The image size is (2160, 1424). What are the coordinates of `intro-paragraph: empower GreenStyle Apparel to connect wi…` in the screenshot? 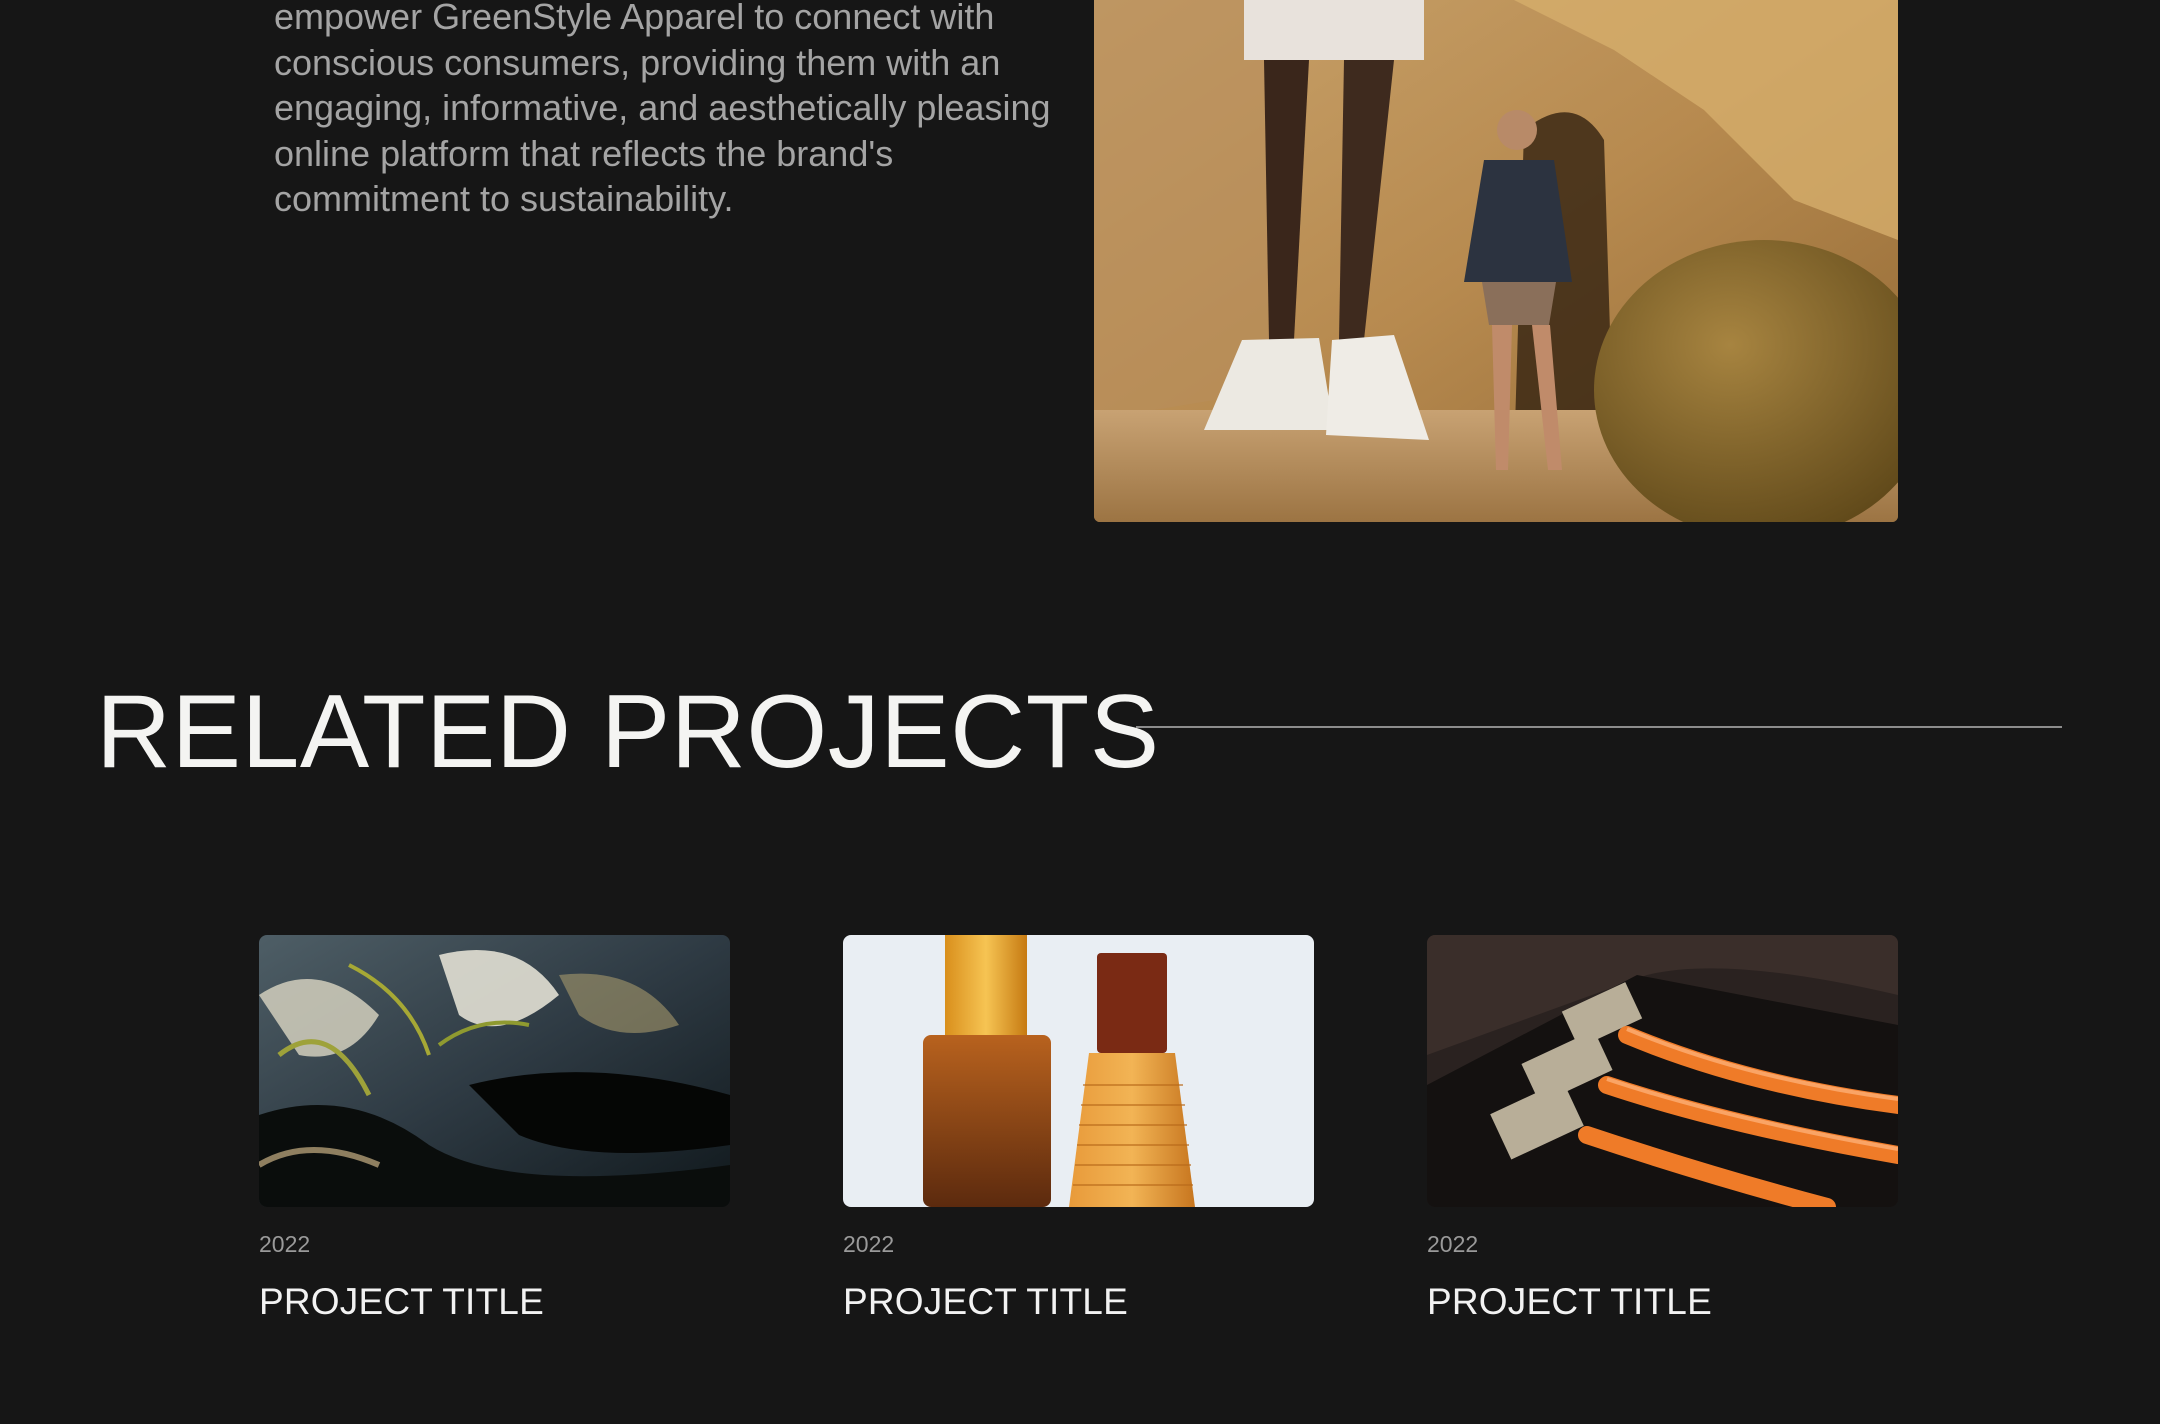 It's located at (662, 109).